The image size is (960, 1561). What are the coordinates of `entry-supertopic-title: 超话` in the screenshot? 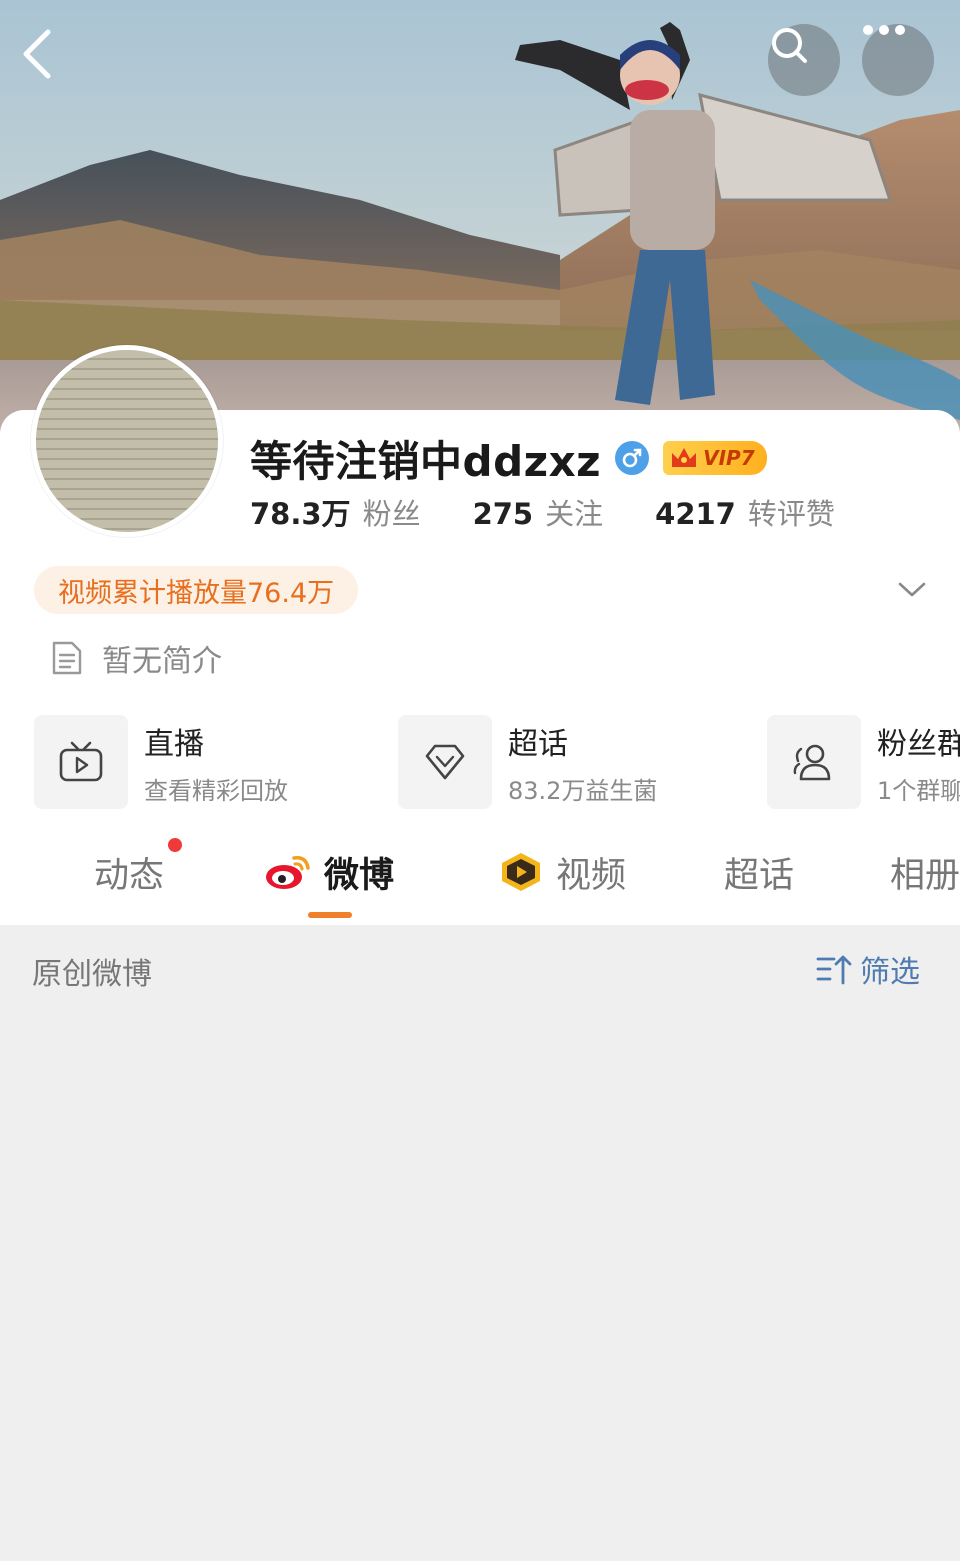 It's located at (538, 744).